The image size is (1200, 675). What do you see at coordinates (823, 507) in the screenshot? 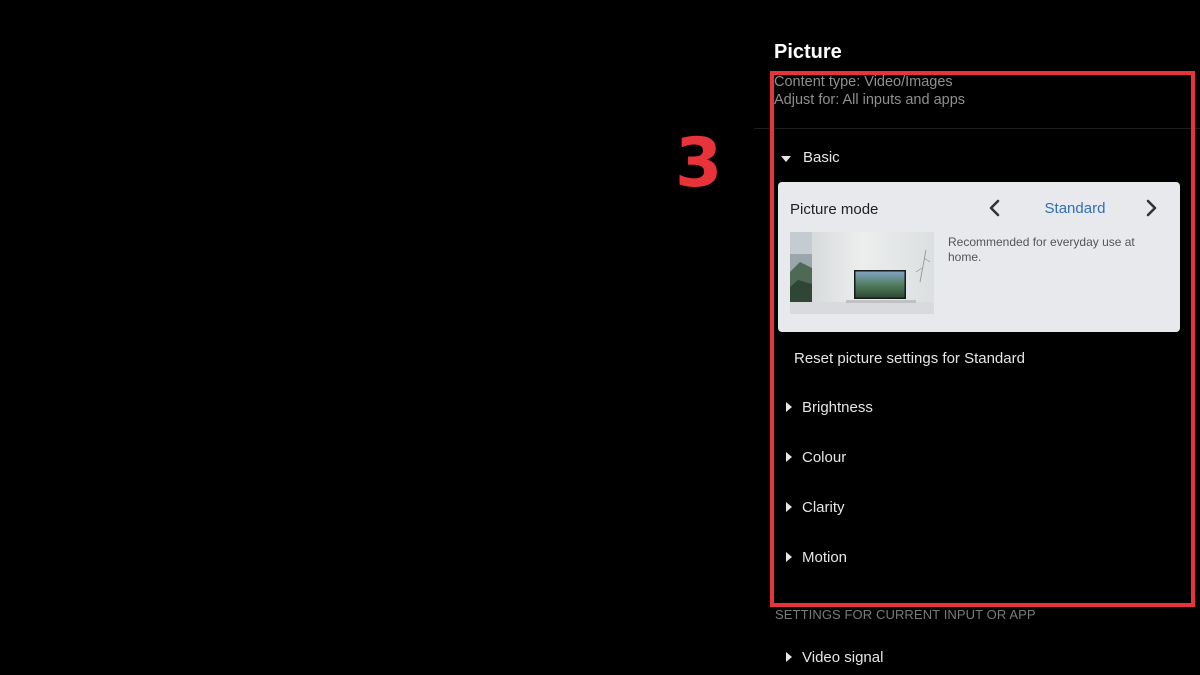
I see `clarity-label: Clarity` at bounding box center [823, 507].